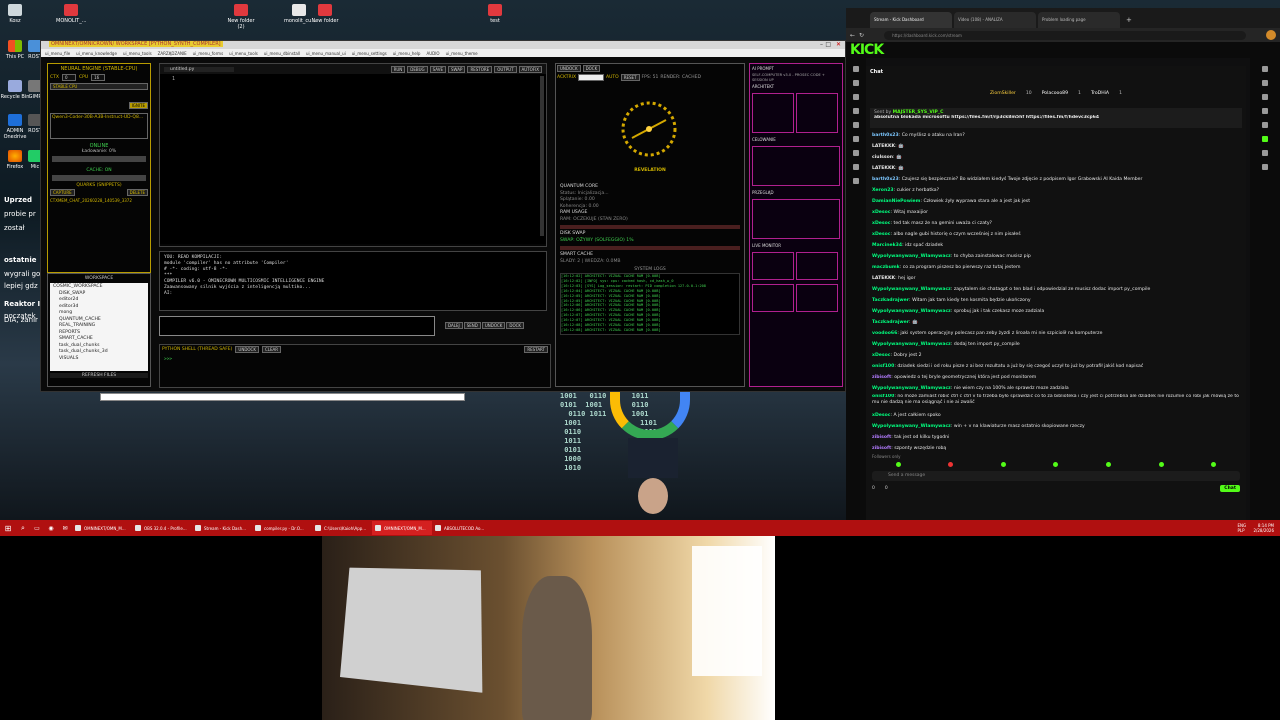  Describe the element at coordinates (542, 156) in the screenshot. I see `editor-scrollbar` at that location.